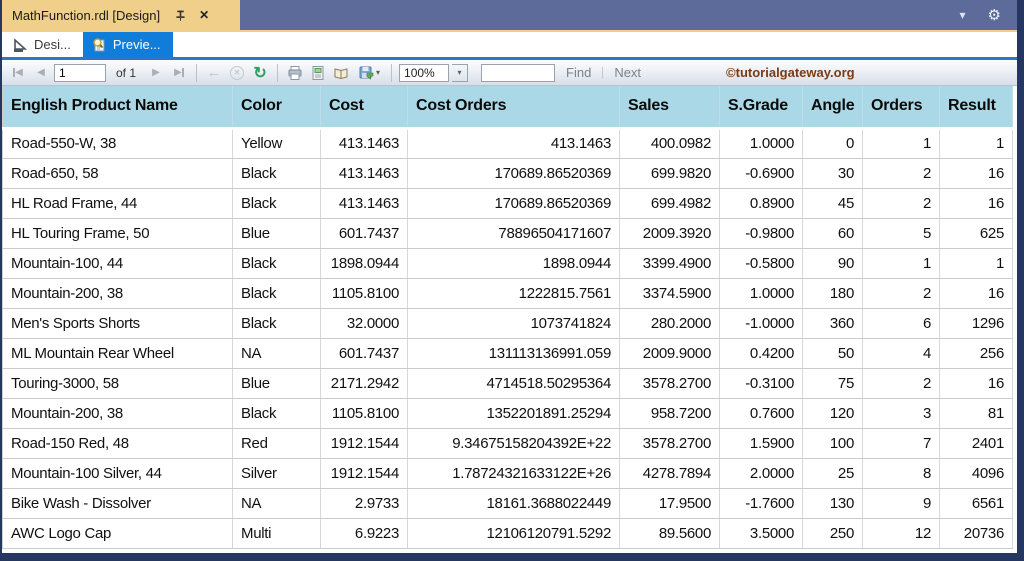 This screenshot has height=561, width=1024. I want to click on table-cell: 2401, so click(976, 443).